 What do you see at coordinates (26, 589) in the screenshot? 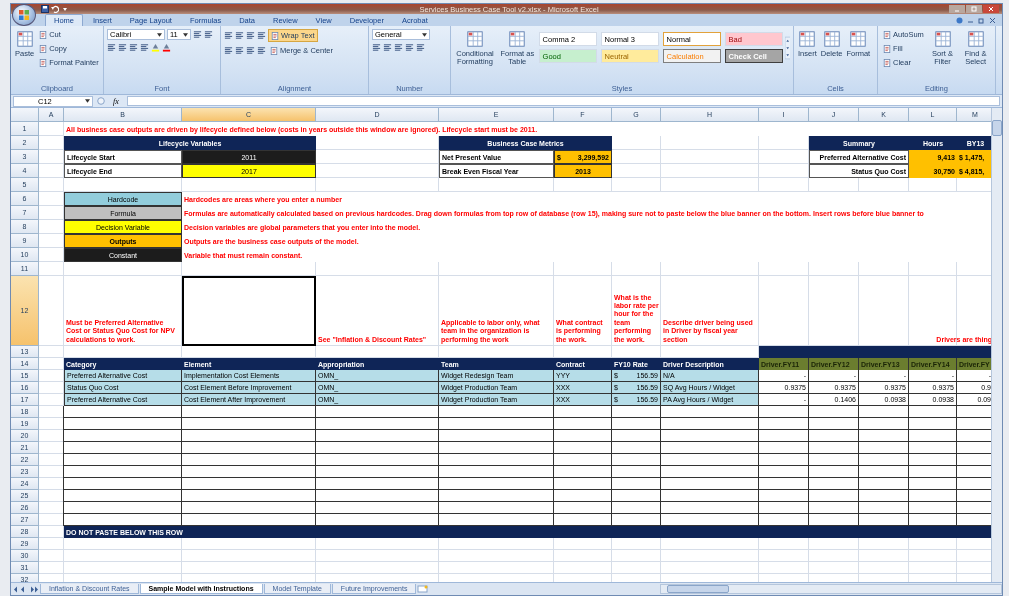
I see `sheet-navigation-icon` at bounding box center [26, 589].